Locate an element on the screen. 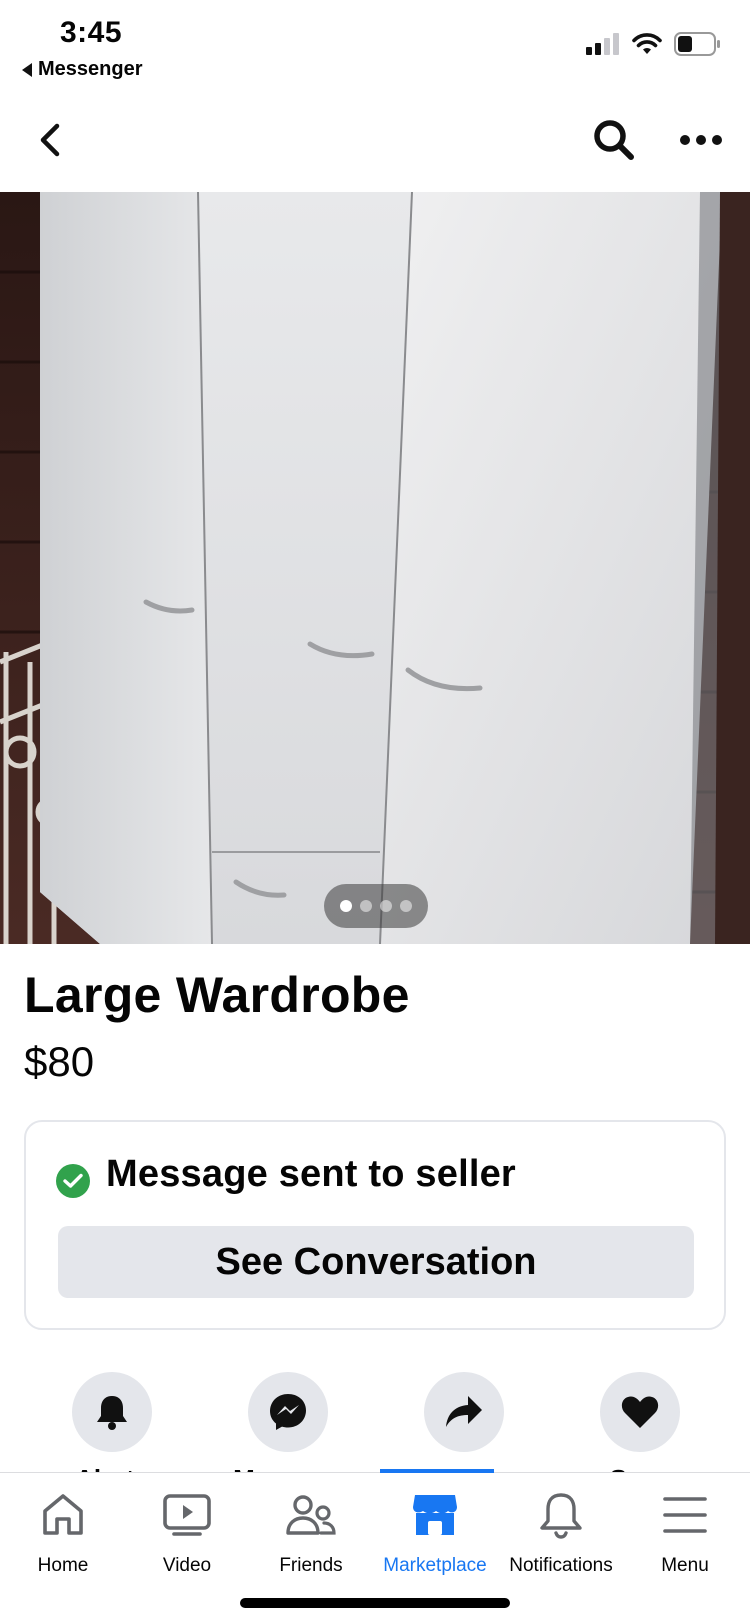 The image size is (750, 1624). listing-title: Large Wardrobe is located at coordinates (217, 995).